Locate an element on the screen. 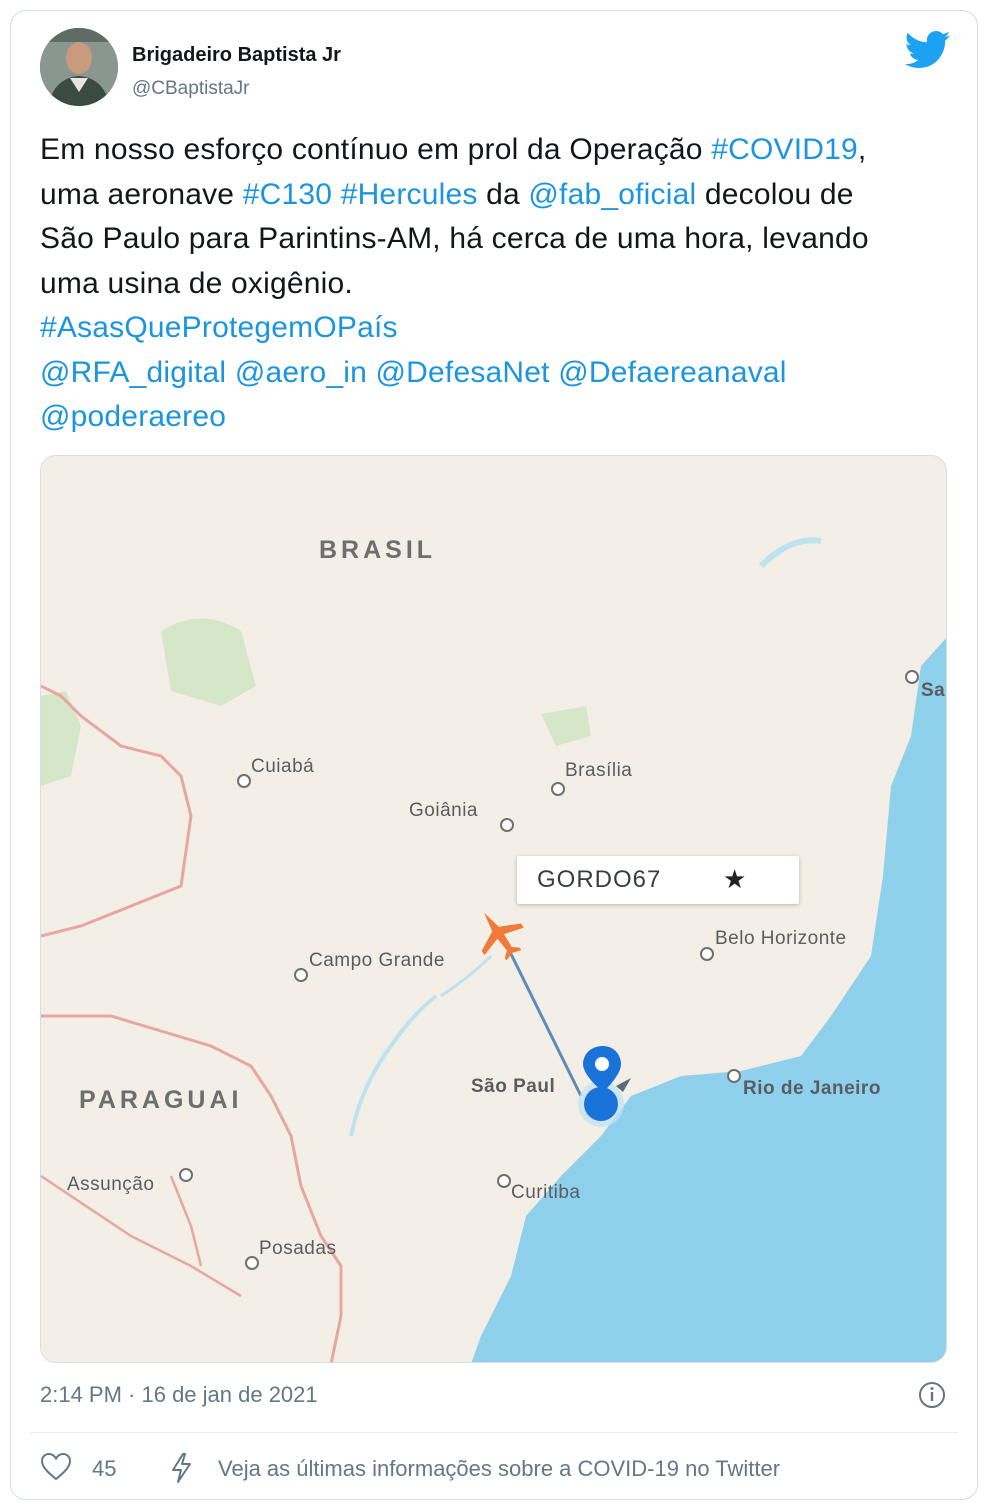 This screenshot has height=1506, width=1000. city-label-brasilia: Brasília is located at coordinates (599, 770).